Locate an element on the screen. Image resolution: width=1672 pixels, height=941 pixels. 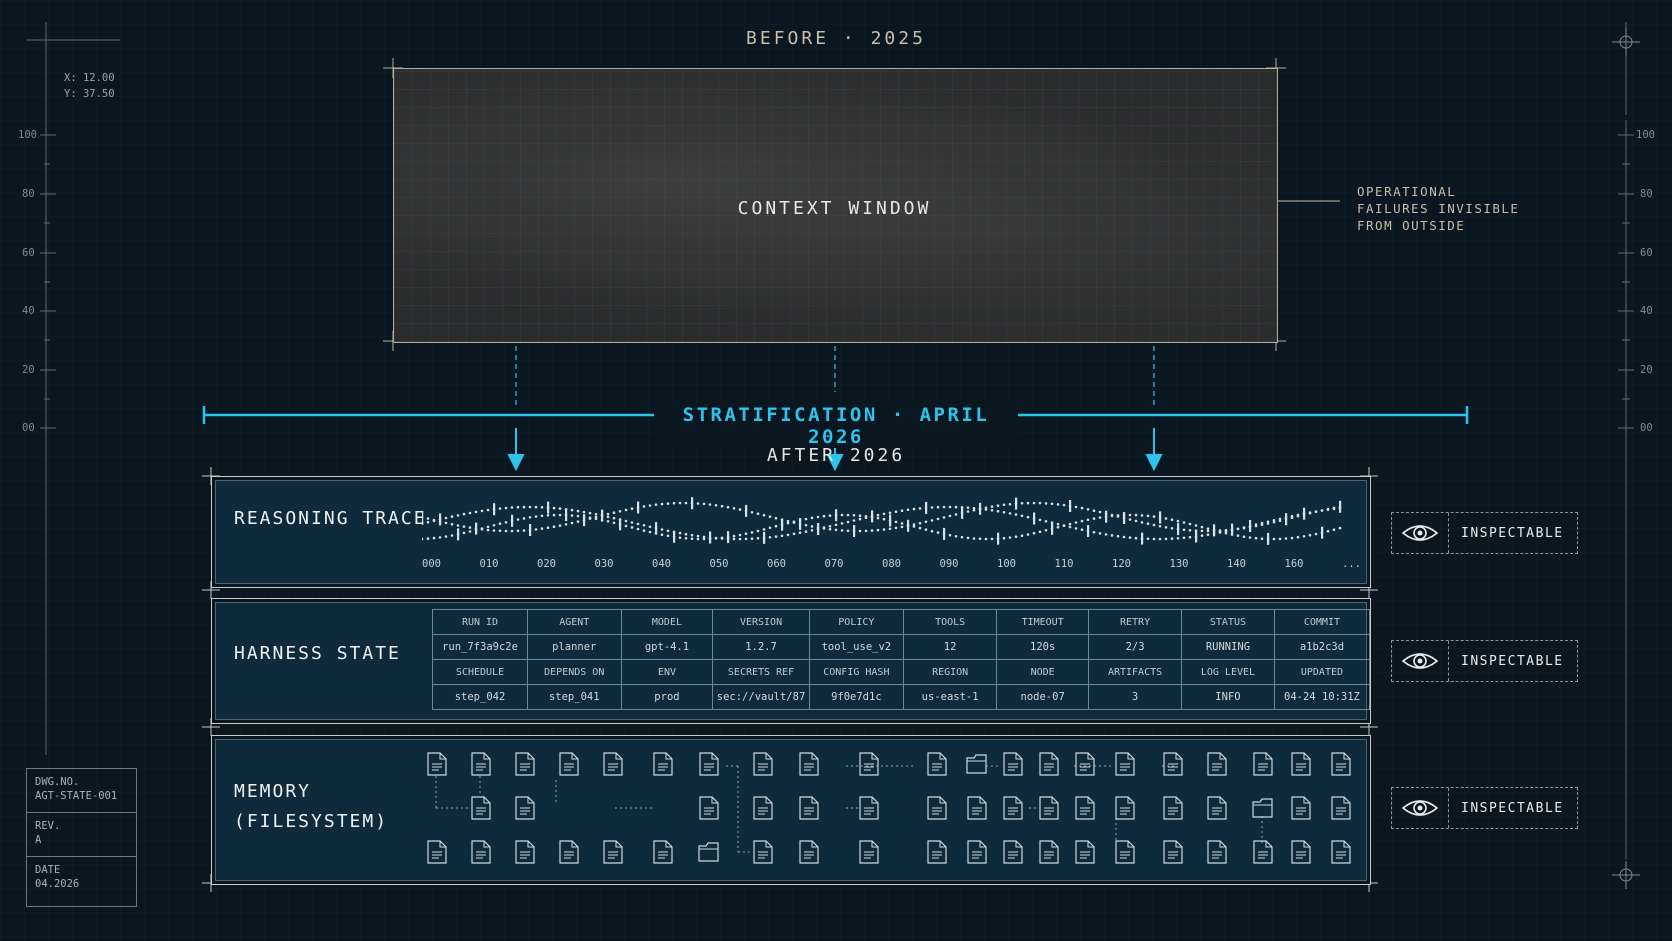
dwg-label: DWG.NO. is located at coordinates (57, 782).